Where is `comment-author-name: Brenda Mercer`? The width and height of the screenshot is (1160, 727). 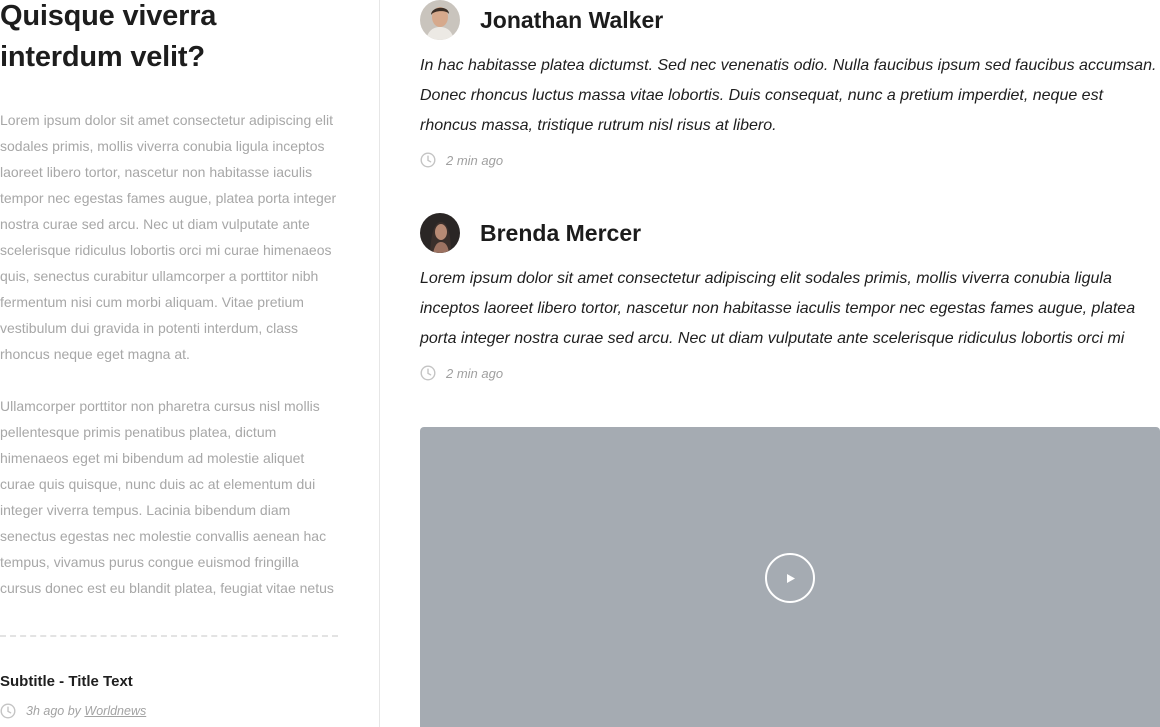
comment-author-name: Brenda Mercer is located at coordinates (560, 233).